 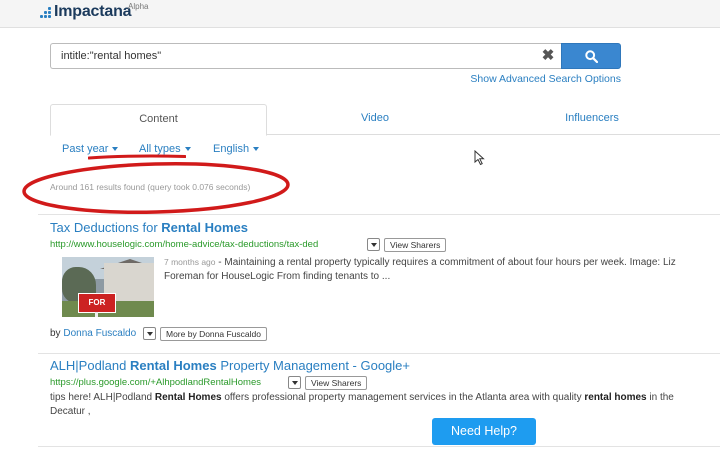 I want to click on language-filter-dropdown: English, so click(x=236, y=149).